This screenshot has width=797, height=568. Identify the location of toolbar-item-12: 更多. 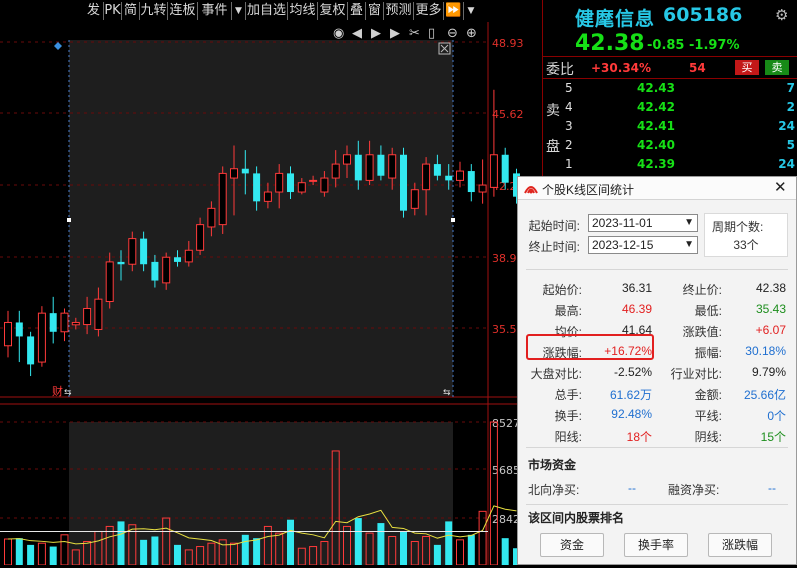
(429, 11).